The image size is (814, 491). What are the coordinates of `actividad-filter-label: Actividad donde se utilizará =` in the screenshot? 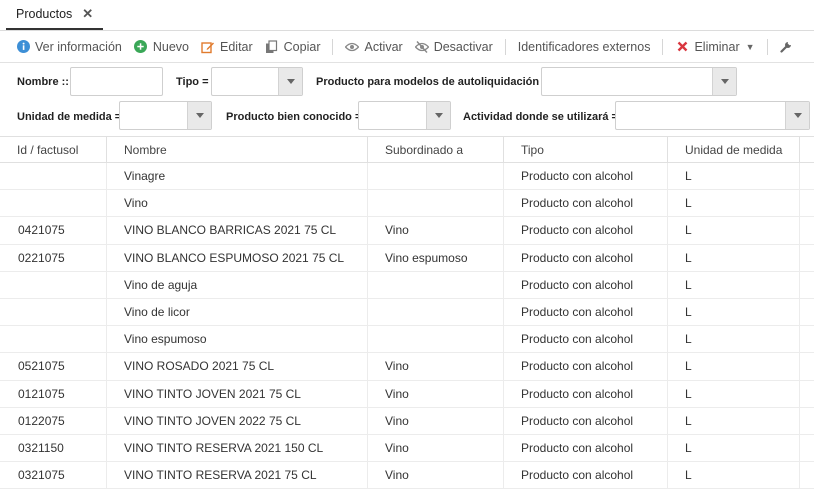 It's located at (540, 117).